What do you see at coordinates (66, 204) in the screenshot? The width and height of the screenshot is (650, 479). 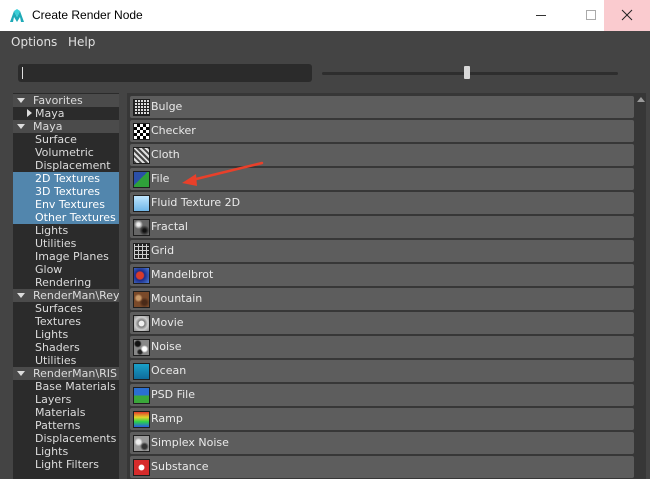 I see `tree-item: Env Textures` at bounding box center [66, 204].